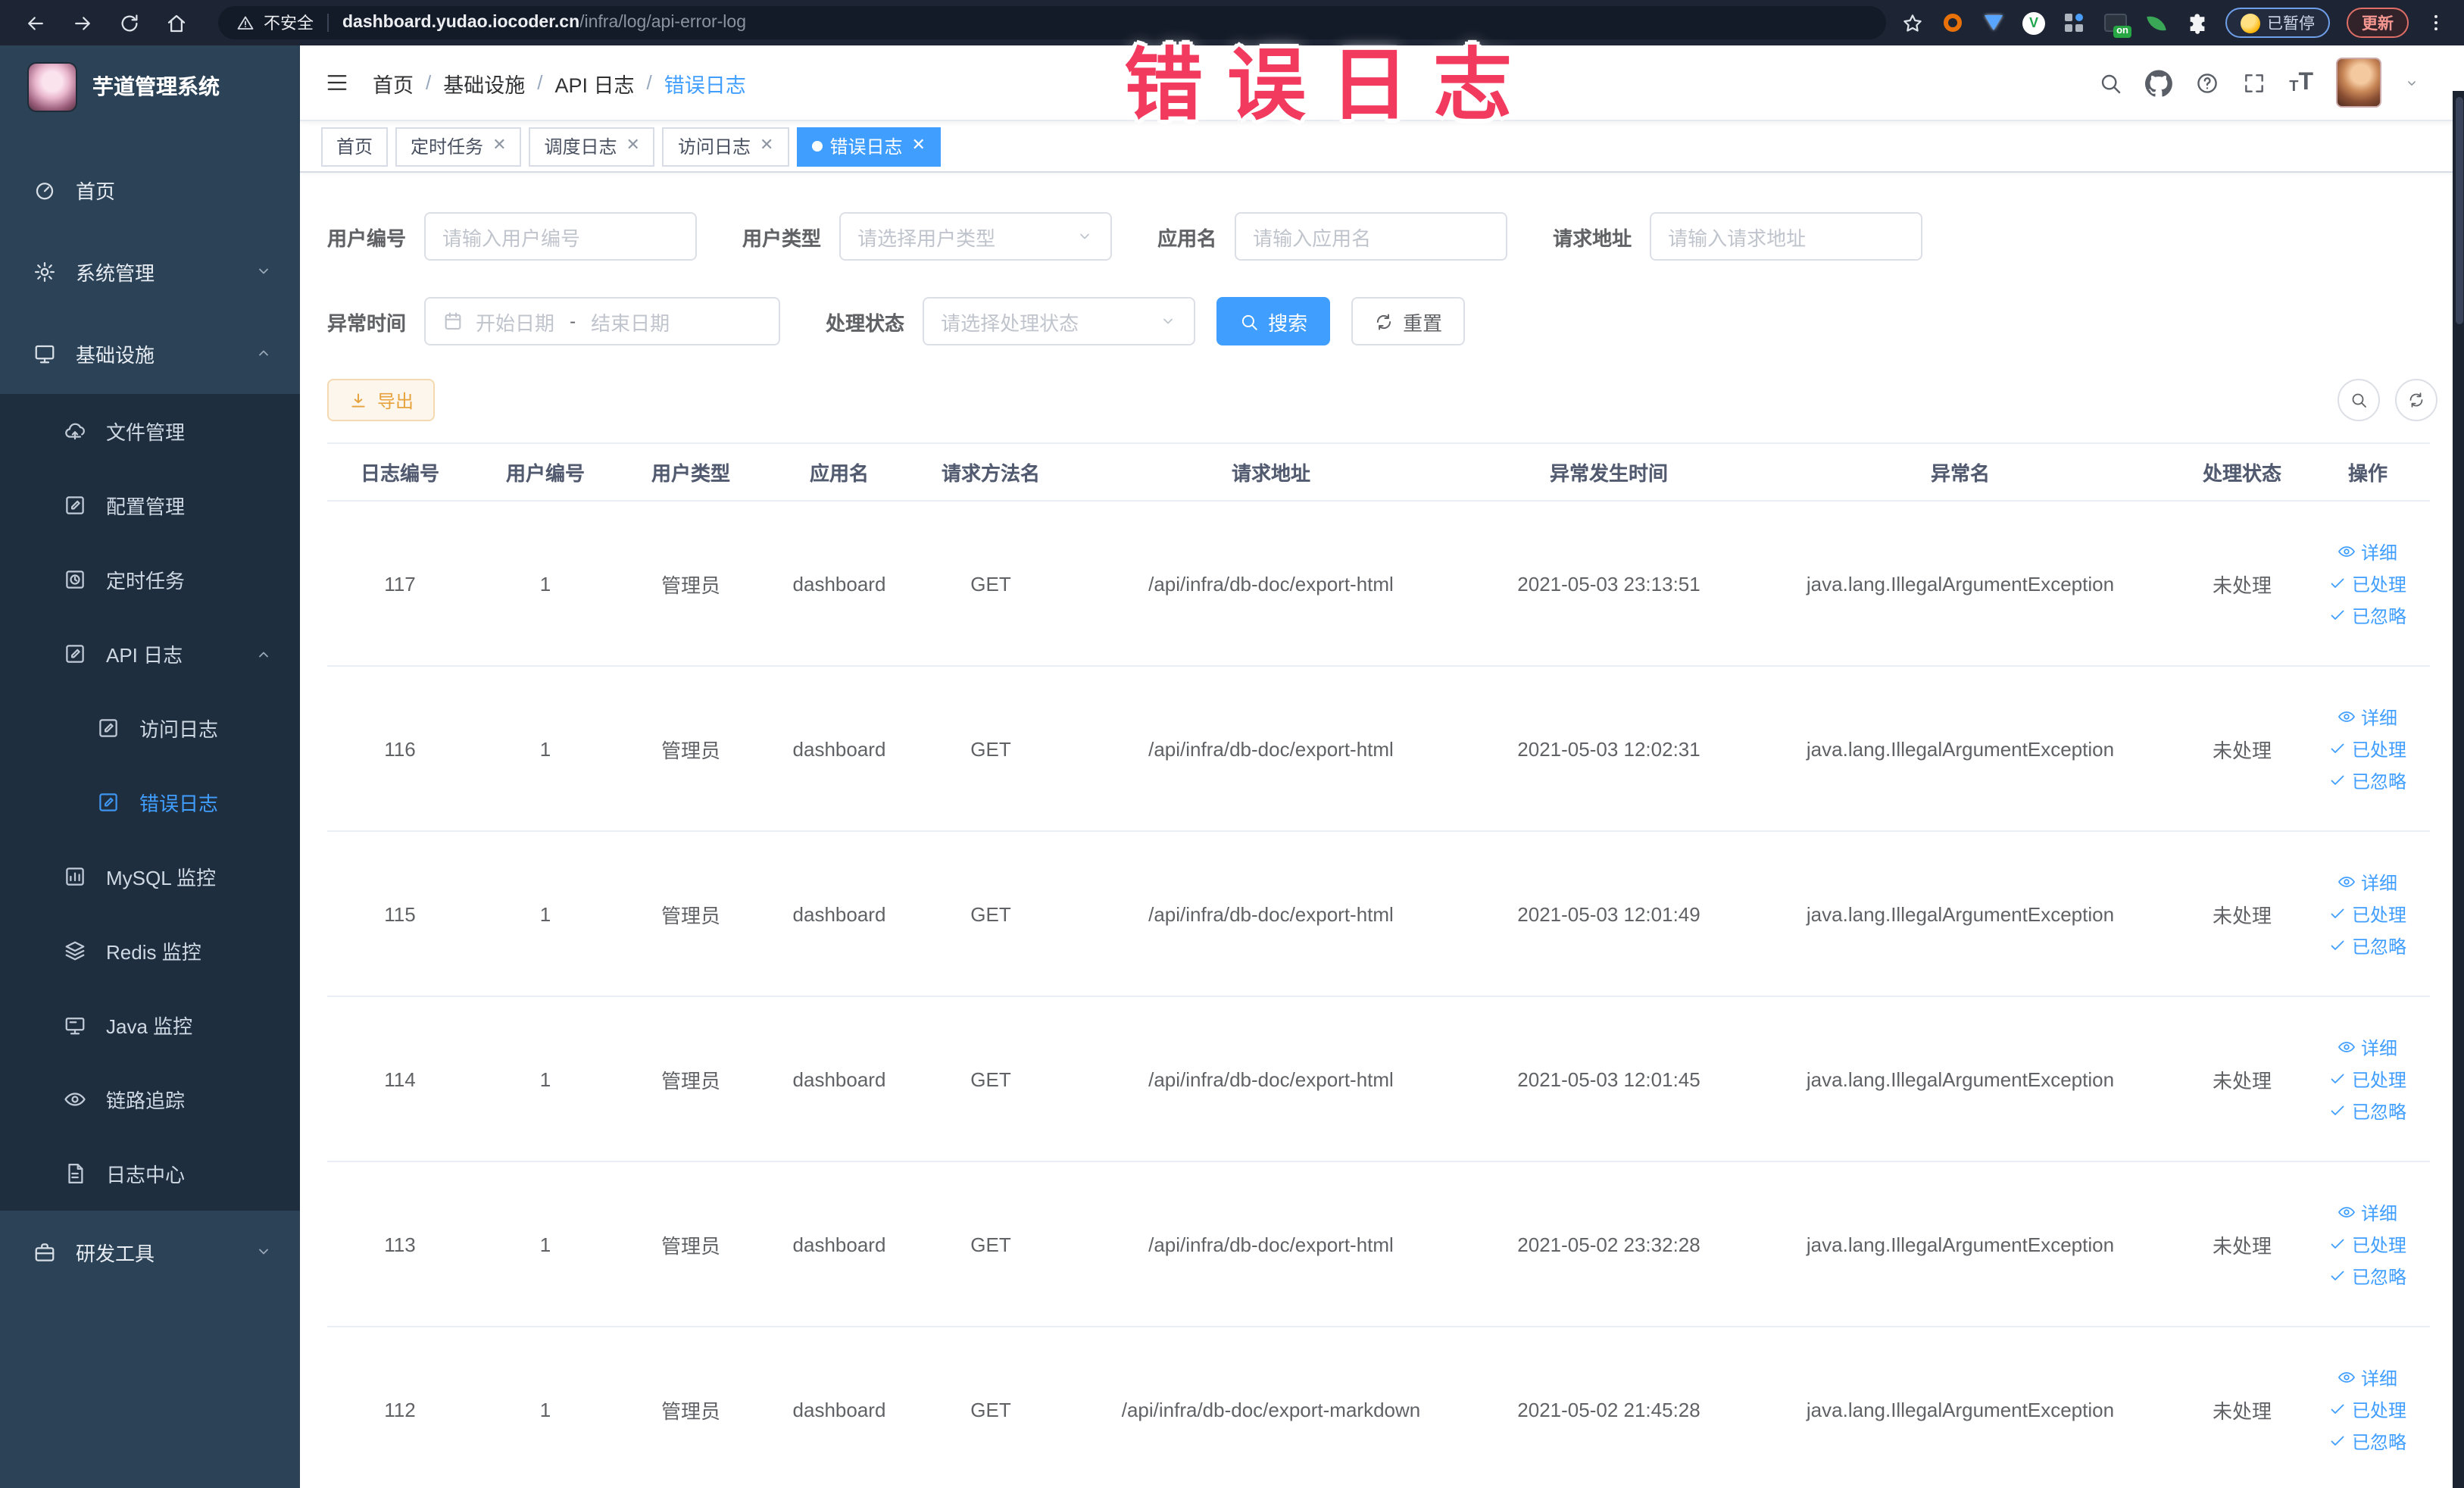 Image resolution: width=2464 pixels, height=1488 pixels. I want to click on export-button: 导出, so click(381, 400).